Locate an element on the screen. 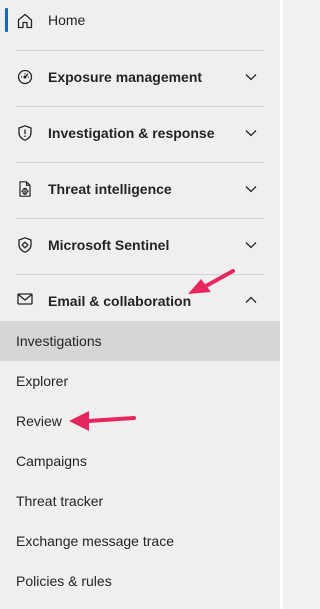 Image resolution: width=320 pixels, height=609 pixels. nav-section-microsoft-sentinel: Microsoft Sentinel is located at coordinates (140, 246).